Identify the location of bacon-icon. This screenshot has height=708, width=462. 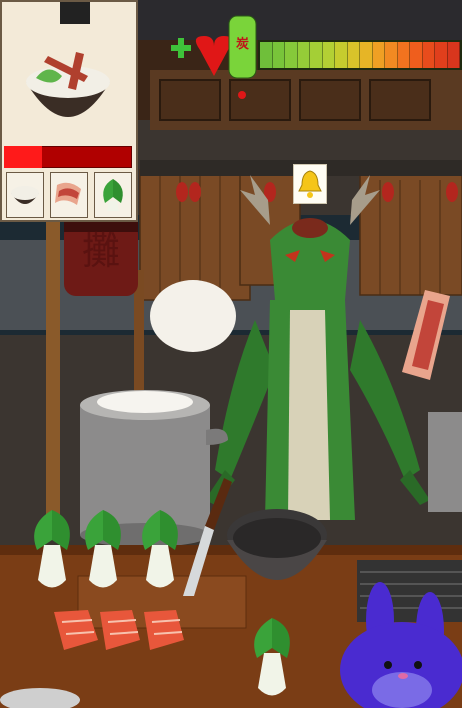
(68, 193).